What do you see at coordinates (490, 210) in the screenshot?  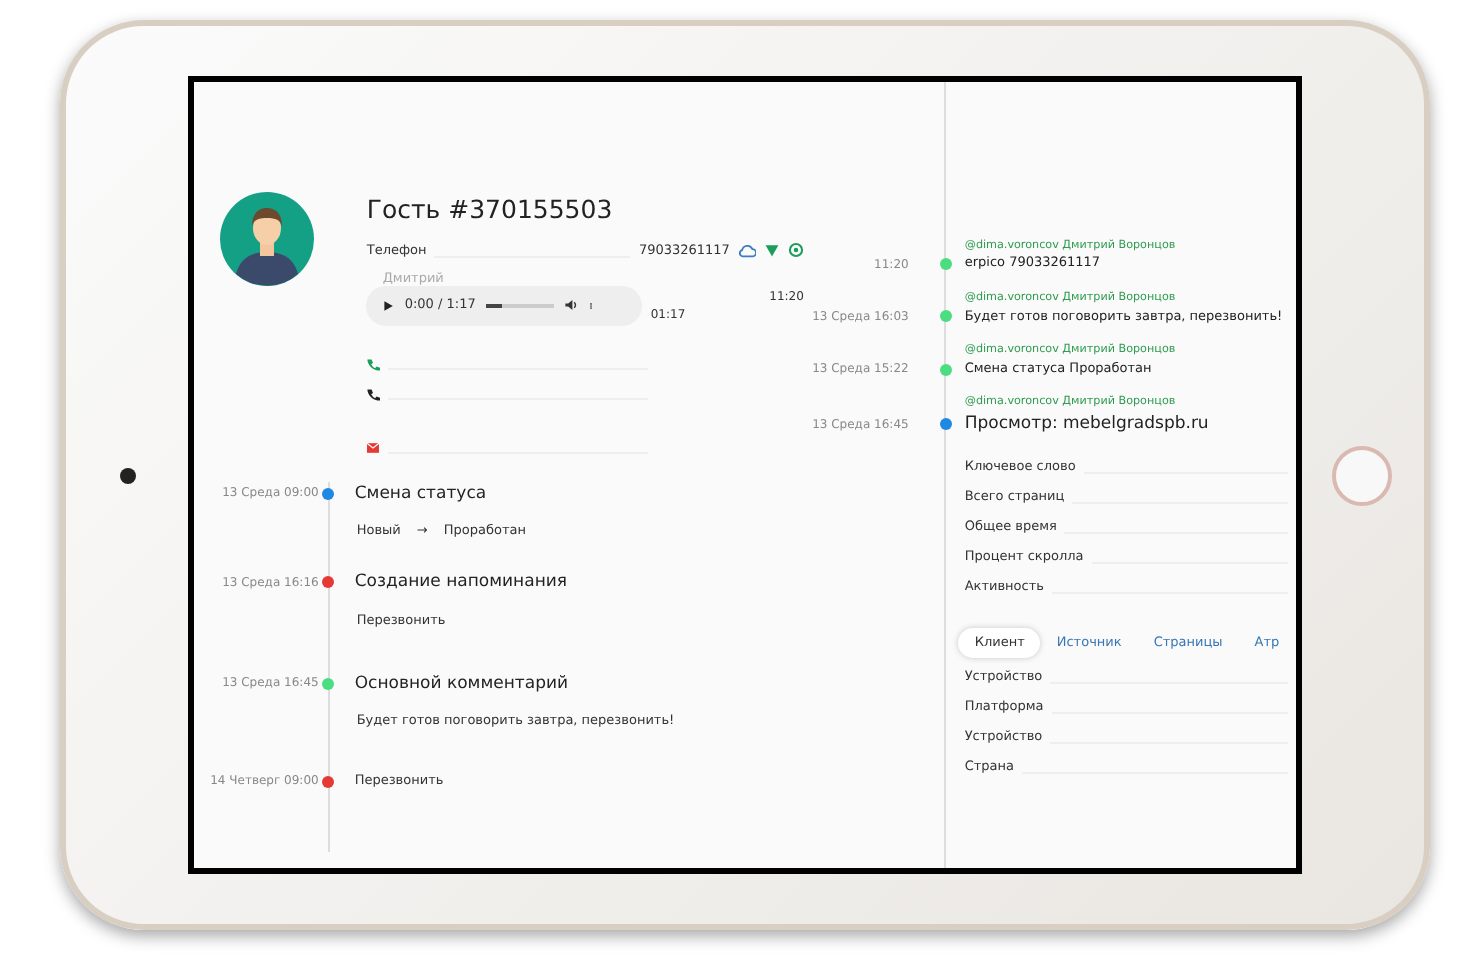 I see `contact-name: Гость #370155503` at bounding box center [490, 210].